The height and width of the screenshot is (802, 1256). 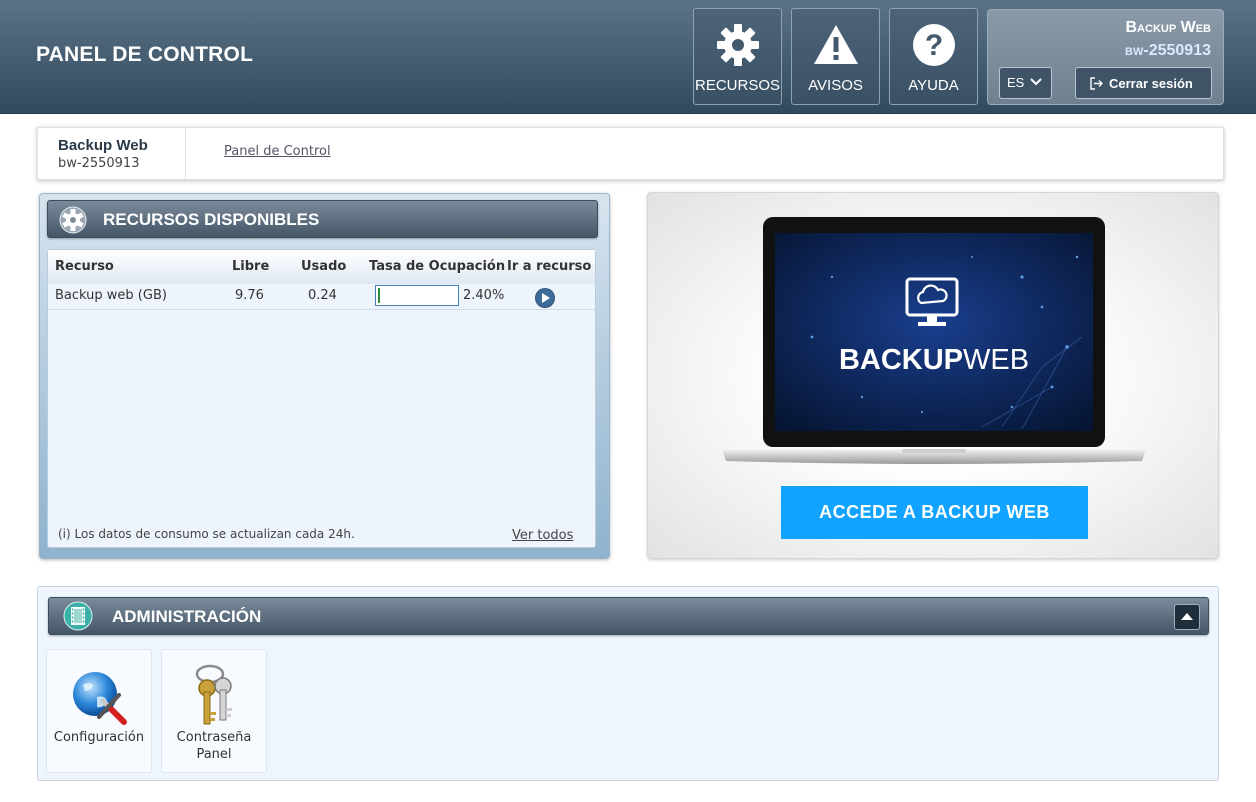 What do you see at coordinates (933, 85) in the screenshot?
I see `help-button-label: AYUDA` at bounding box center [933, 85].